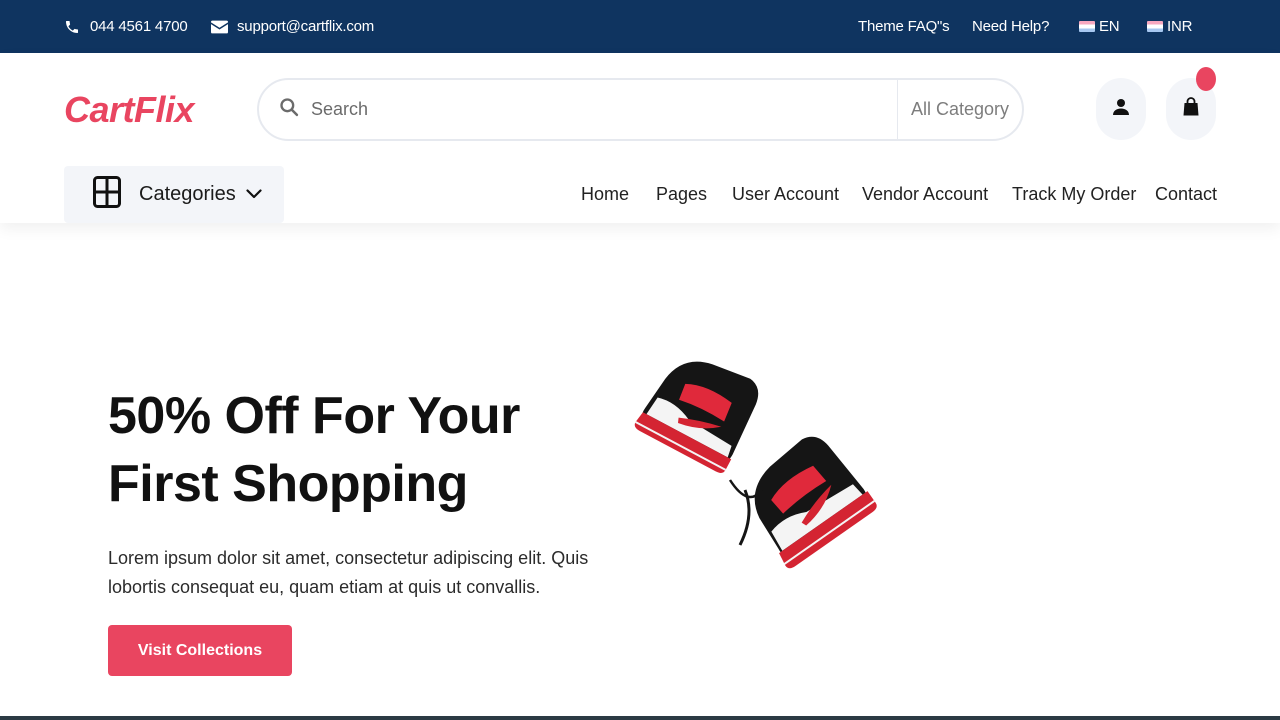 This screenshot has width=1280, height=720. What do you see at coordinates (765, 460) in the screenshot?
I see `sneakers-image` at bounding box center [765, 460].